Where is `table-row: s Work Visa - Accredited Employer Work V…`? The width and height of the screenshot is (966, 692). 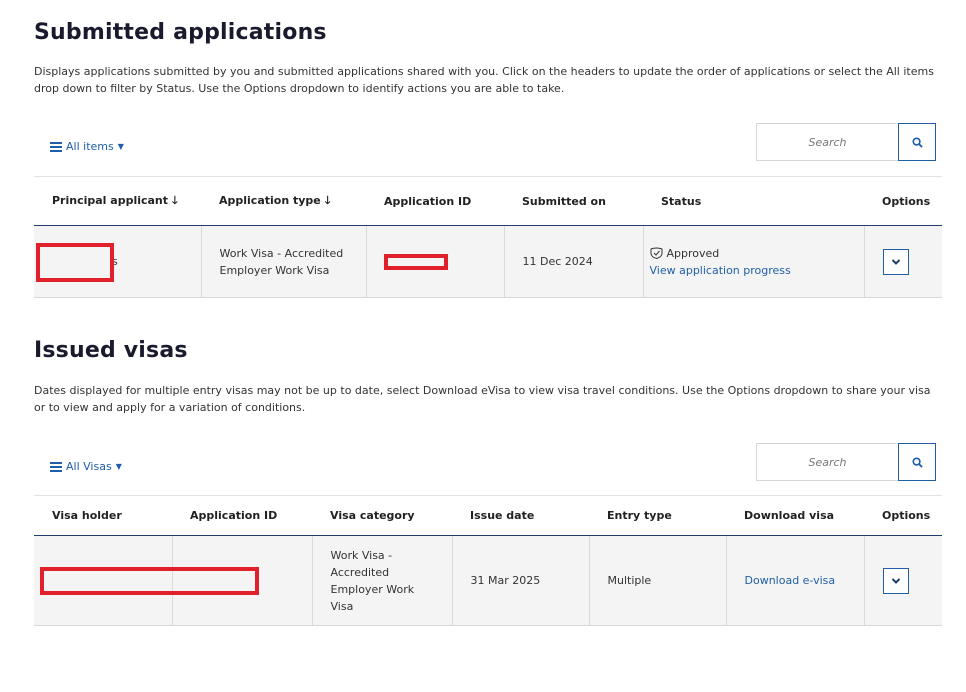
table-row: s Work Visa - Accredited Employer Work V… is located at coordinates (488, 261).